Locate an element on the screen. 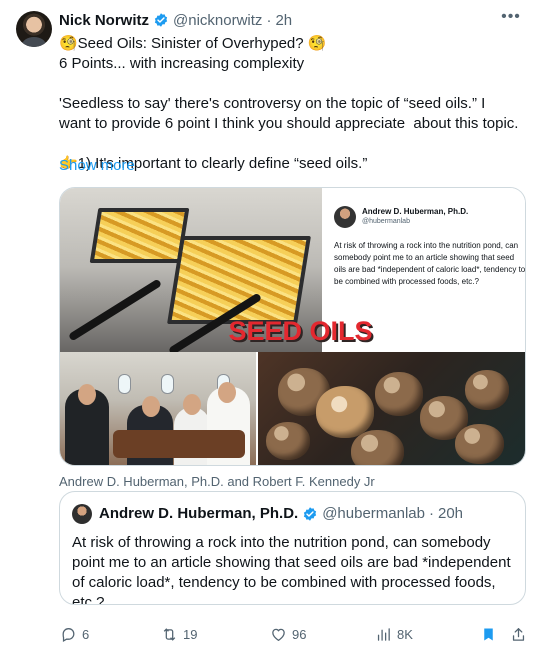 Image resolution: width=538 pixels, height=651 pixels. quoted-author-name: Andrew D. Huberman, Ph.D. is located at coordinates (198, 513).